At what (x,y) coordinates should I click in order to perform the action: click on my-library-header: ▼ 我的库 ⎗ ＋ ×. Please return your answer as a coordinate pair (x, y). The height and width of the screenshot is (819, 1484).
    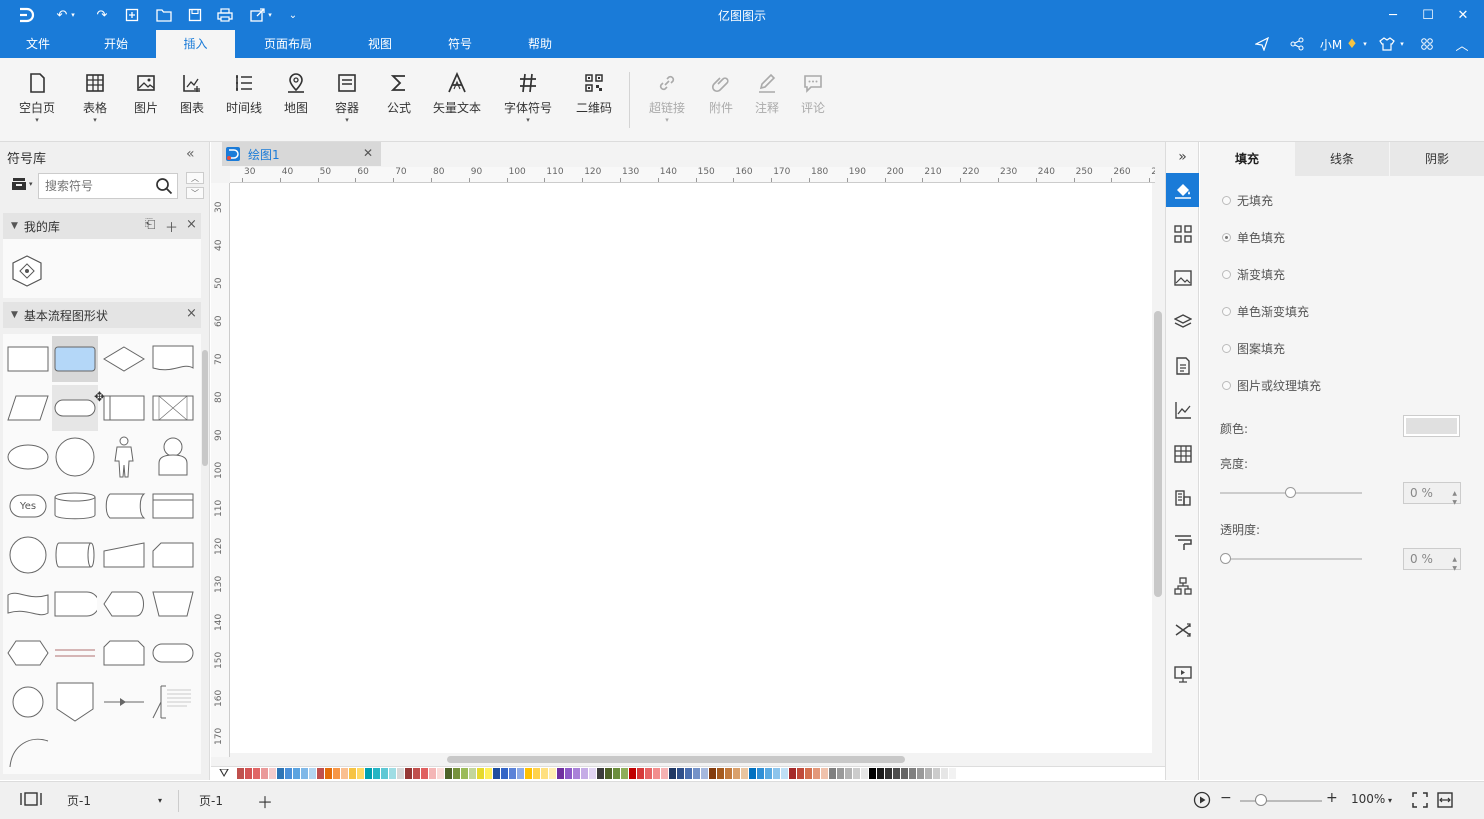
    Looking at the image, I should click on (102, 226).